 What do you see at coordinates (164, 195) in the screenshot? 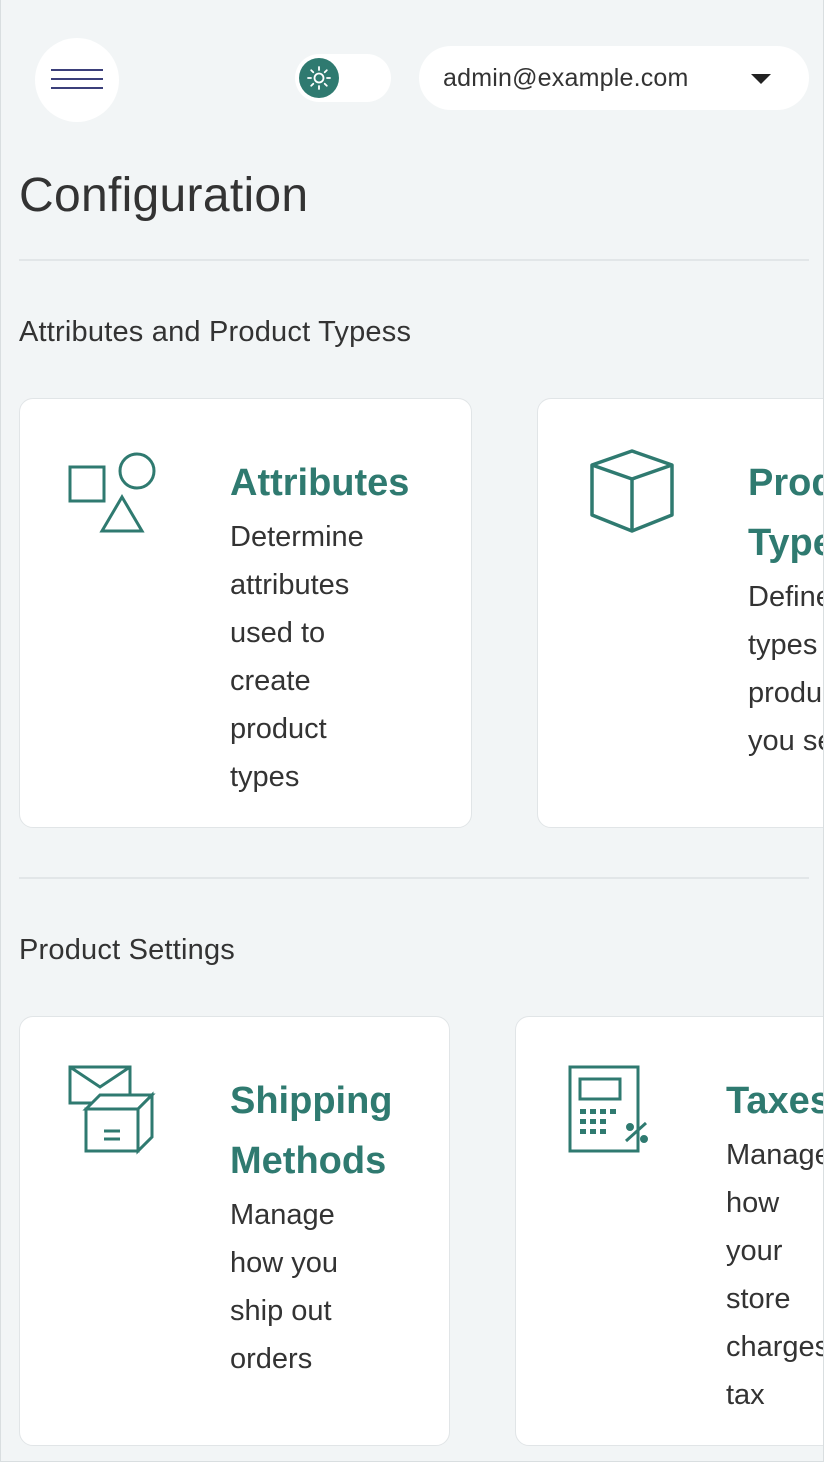
I see `page-title: Configuration` at bounding box center [164, 195].